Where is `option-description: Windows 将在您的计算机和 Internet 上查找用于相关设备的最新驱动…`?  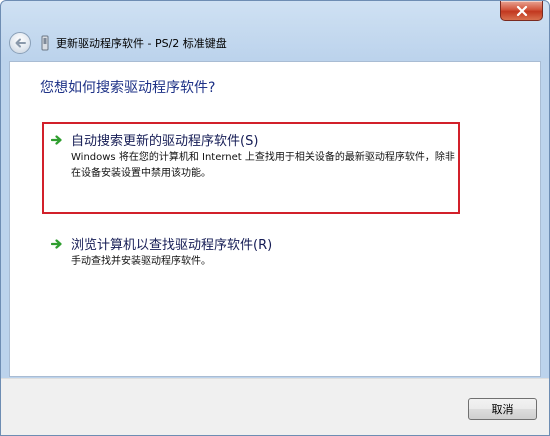 option-description: Windows 将在您的计算机和 Internet 上查找用于相关设备的最新驱动… is located at coordinates (263, 165).